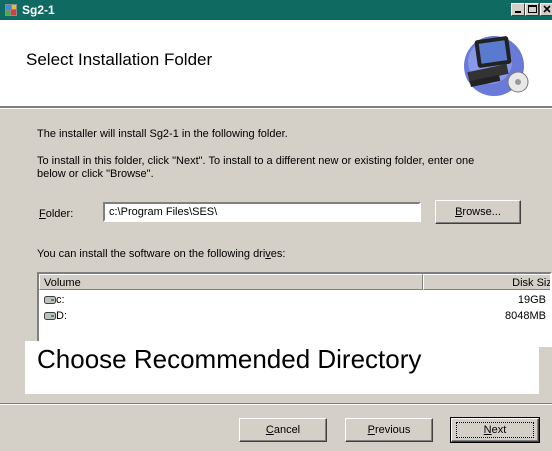 Image resolution: width=552 pixels, height=451 pixels. What do you see at coordinates (38, 10) in the screenshot?
I see `window-title: Sg2-1` at bounding box center [38, 10].